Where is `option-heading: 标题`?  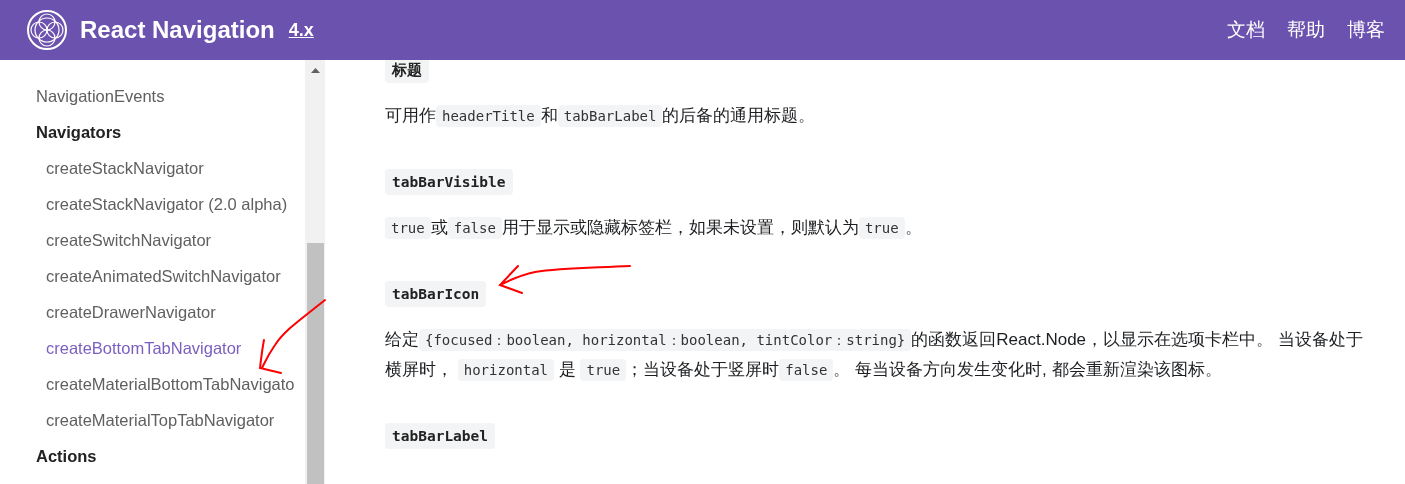 option-heading: 标题 is located at coordinates (407, 71).